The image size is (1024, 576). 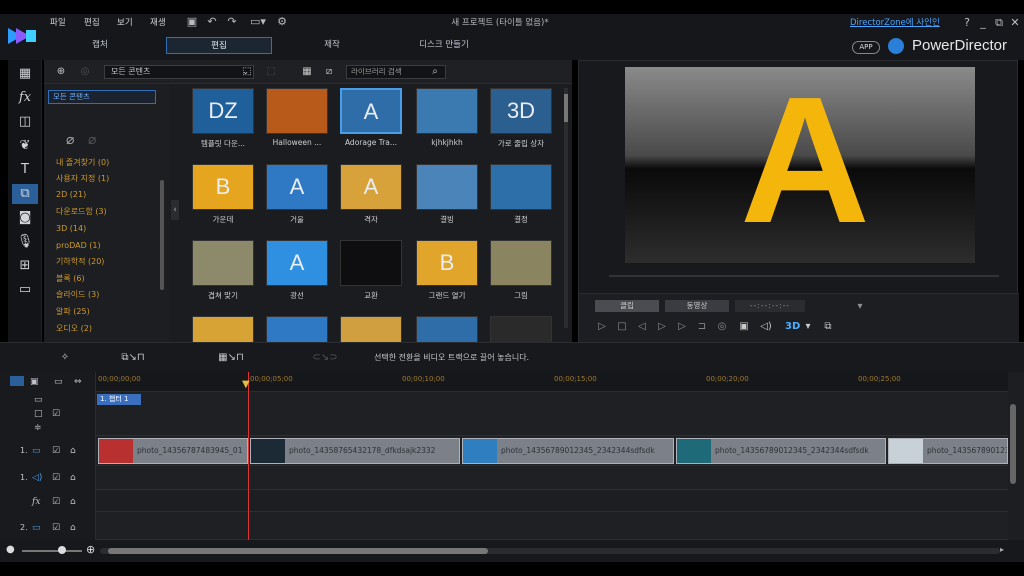 I want to click on notification-icon, so click(x=896, y=46).